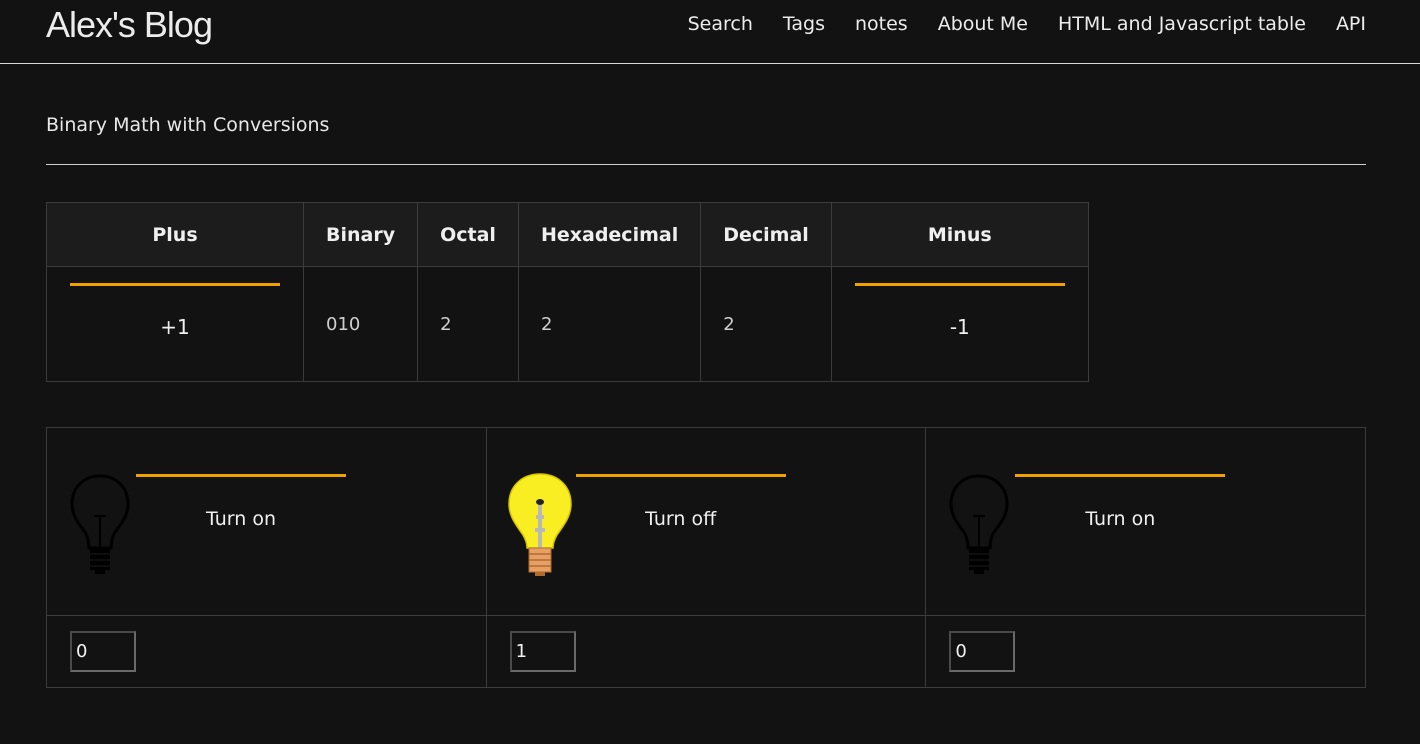  What do you see at coordinates (959, 234) in the screenshot?
I see `header-minus: Minus` at bounding box center [959, 234].